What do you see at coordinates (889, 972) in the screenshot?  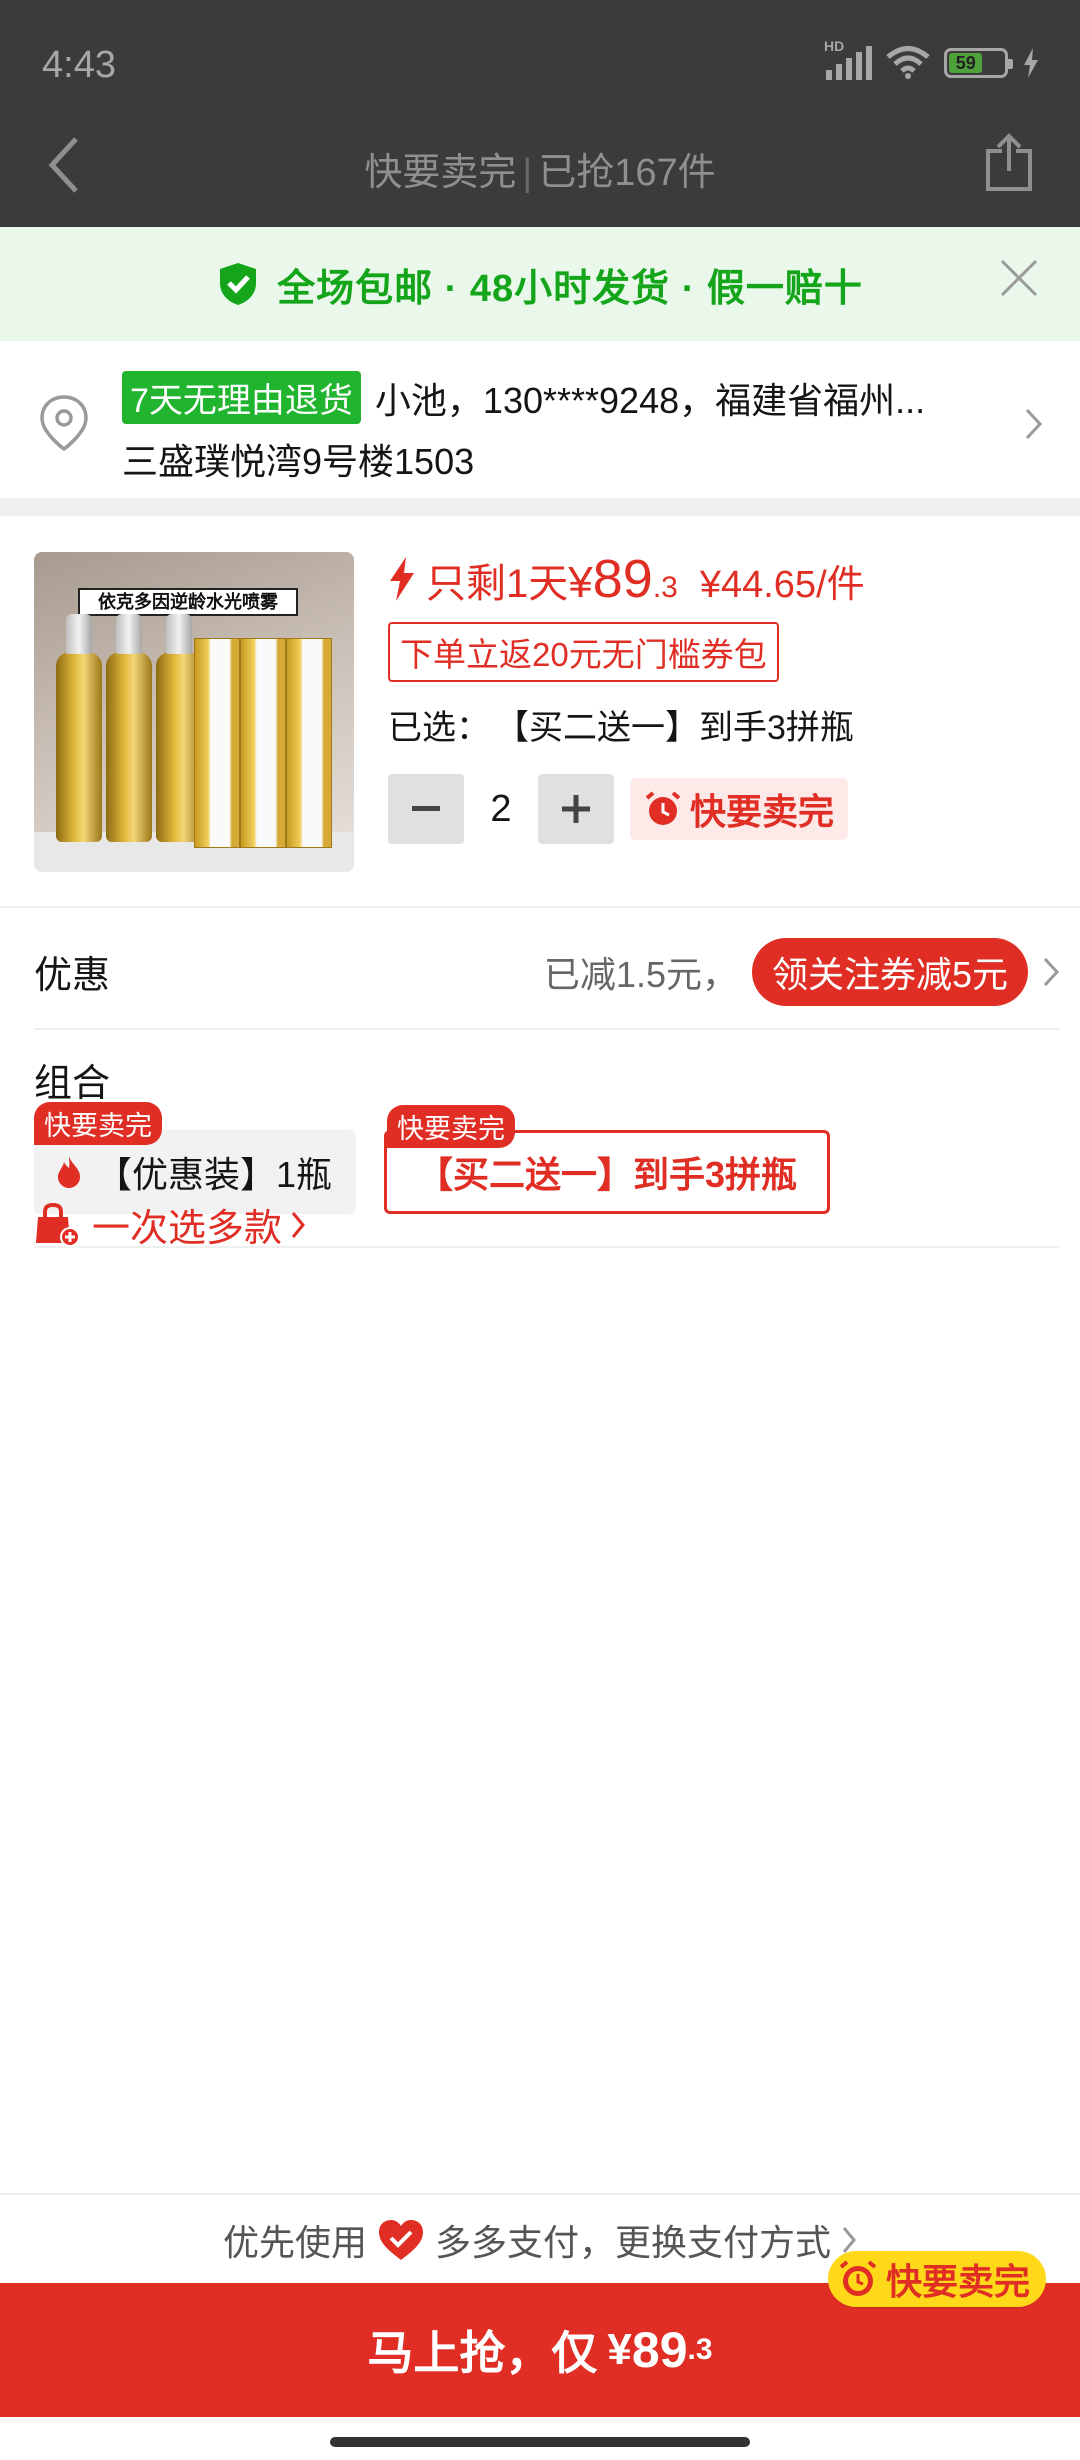 I see `follow-coupon-button: 领关注券减5元` at bounding box center [889, 972].